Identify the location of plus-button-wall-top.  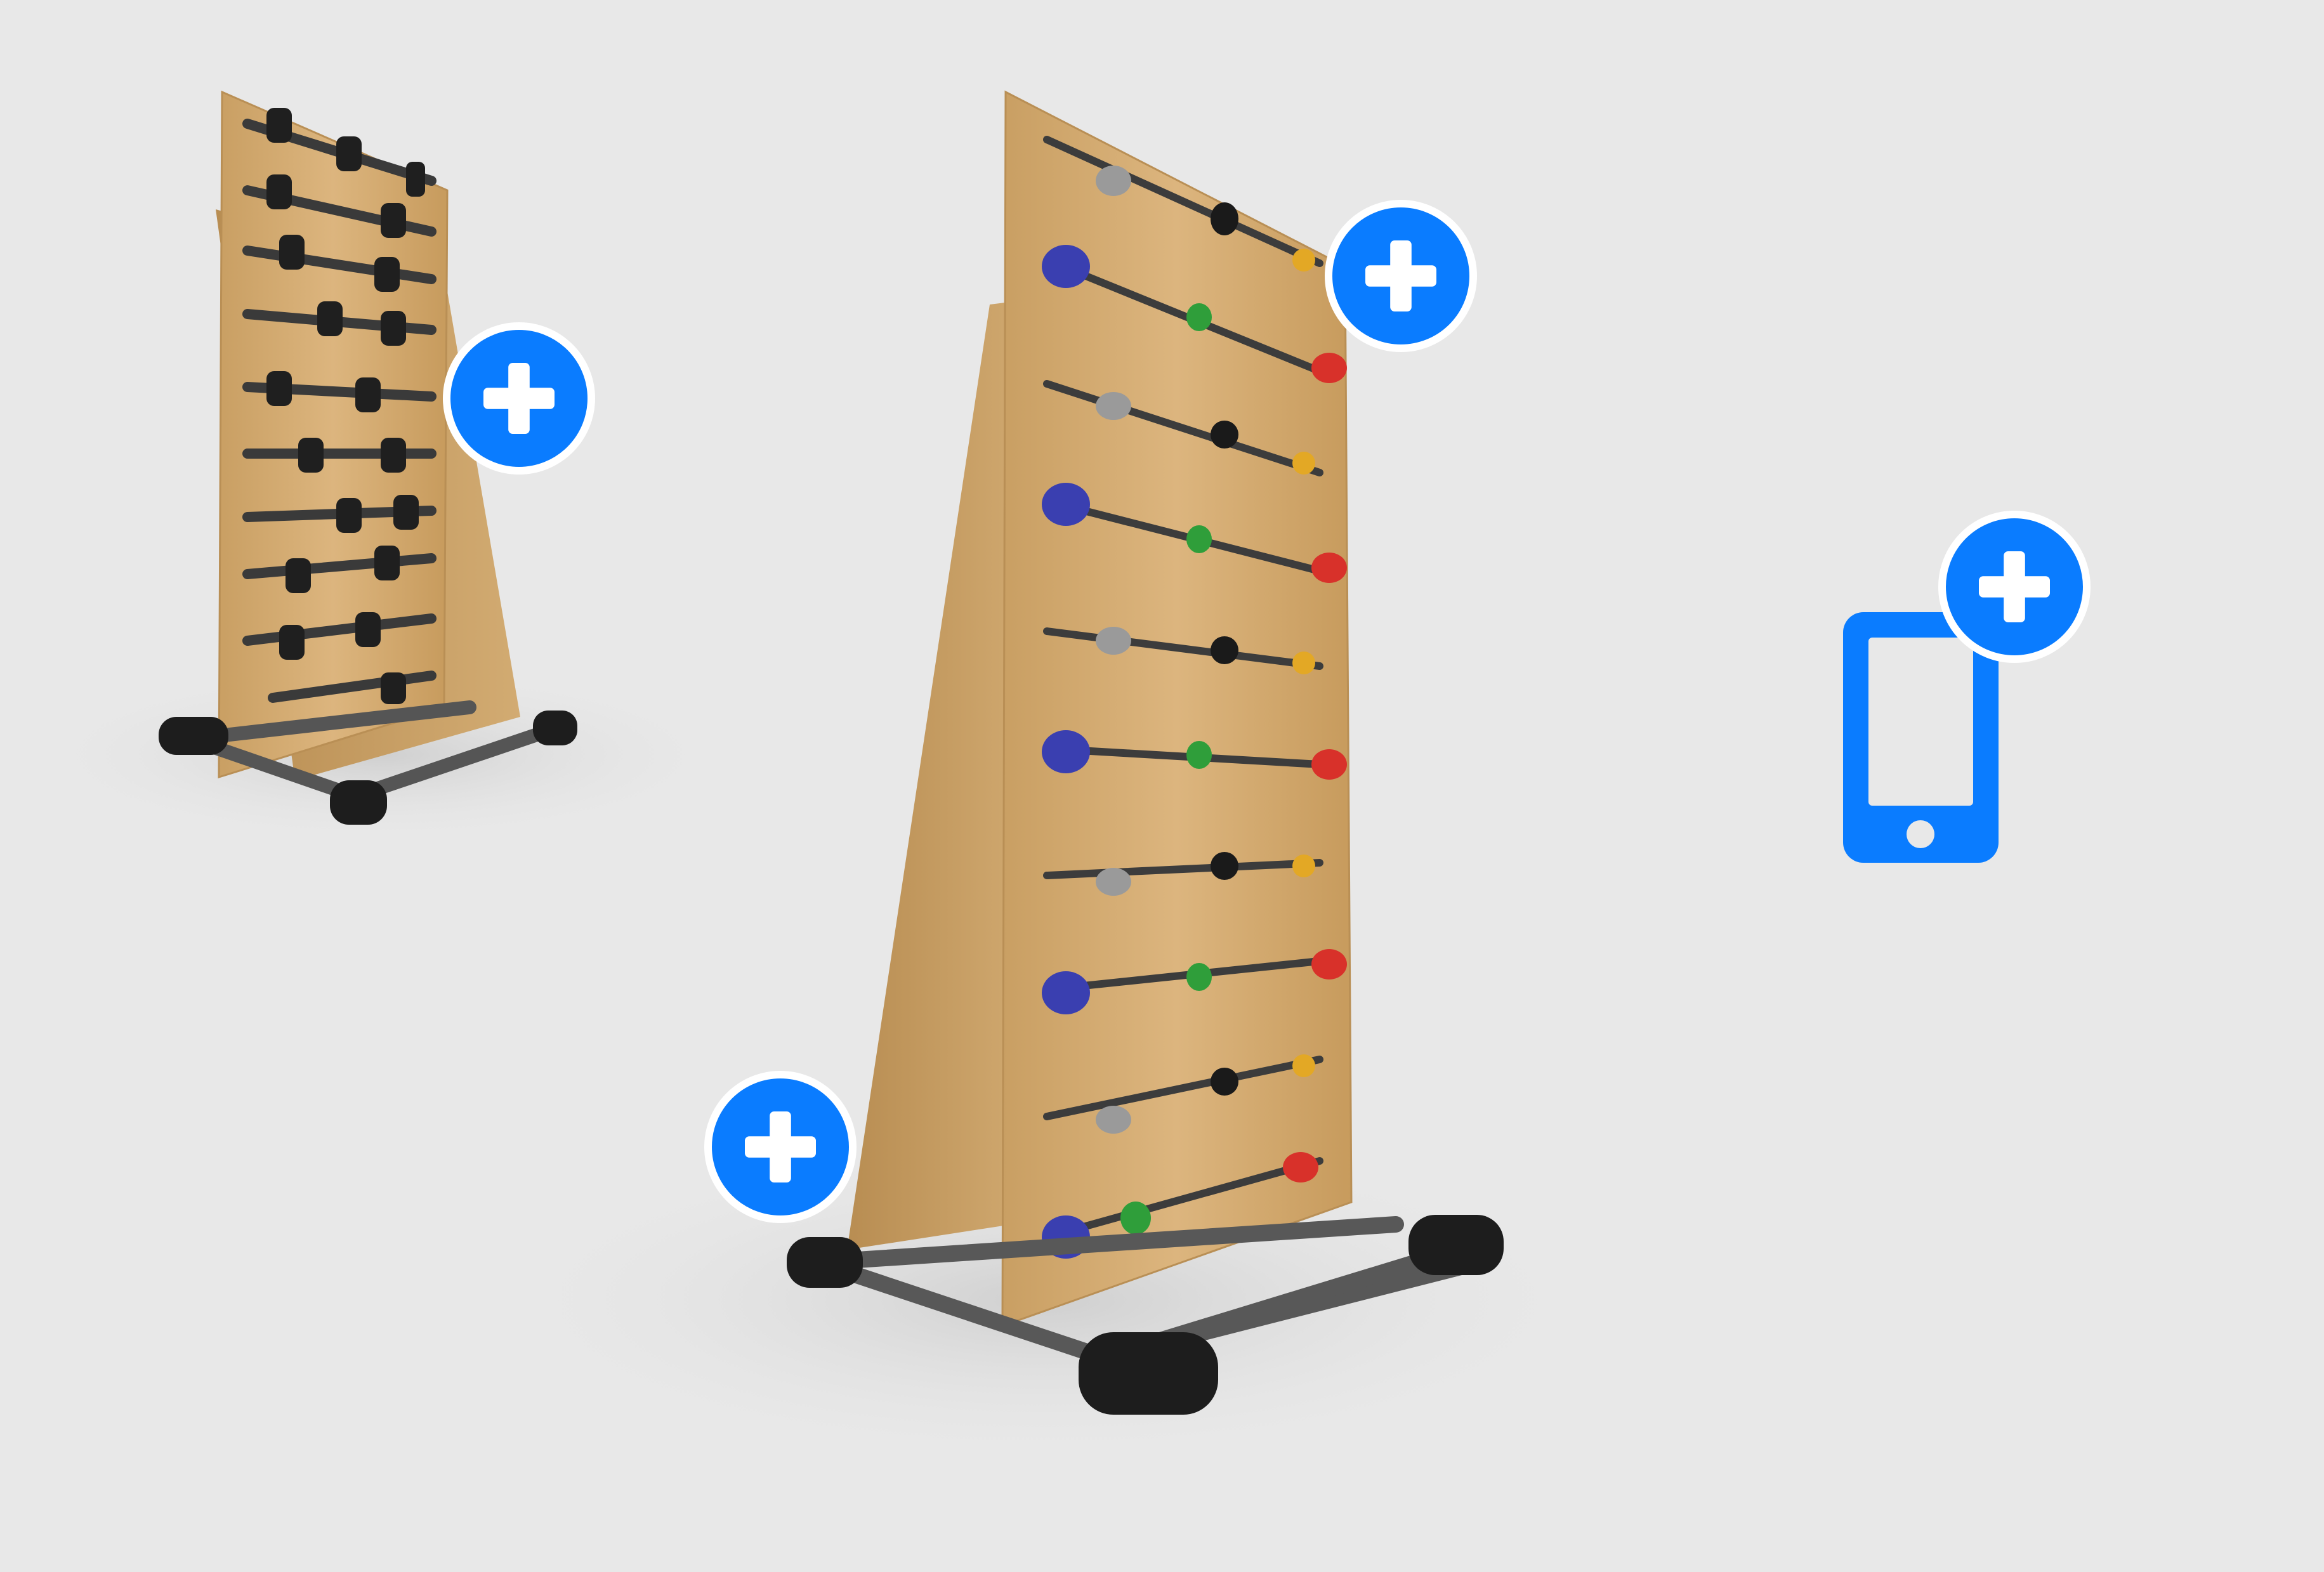
(1401, 276).